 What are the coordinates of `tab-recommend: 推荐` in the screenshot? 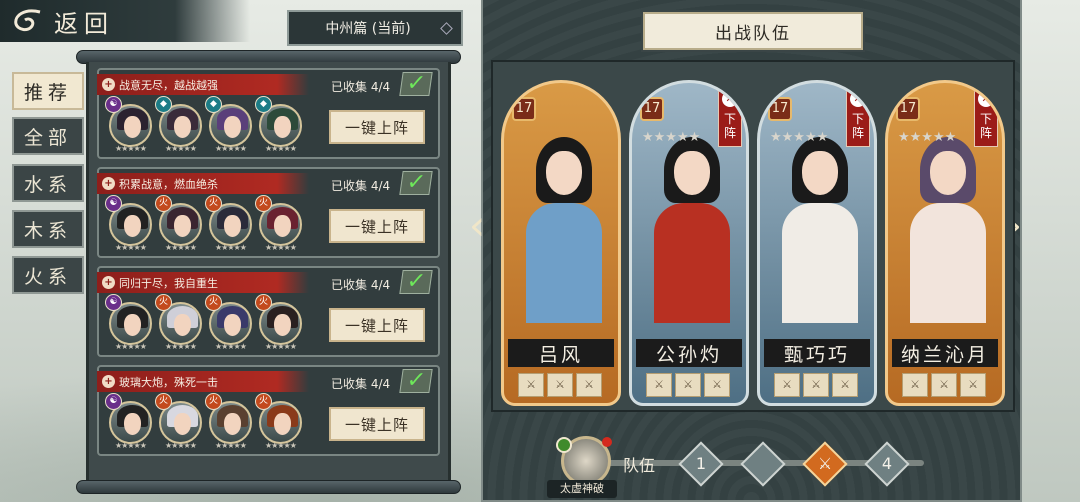 It's located at (48, 91).